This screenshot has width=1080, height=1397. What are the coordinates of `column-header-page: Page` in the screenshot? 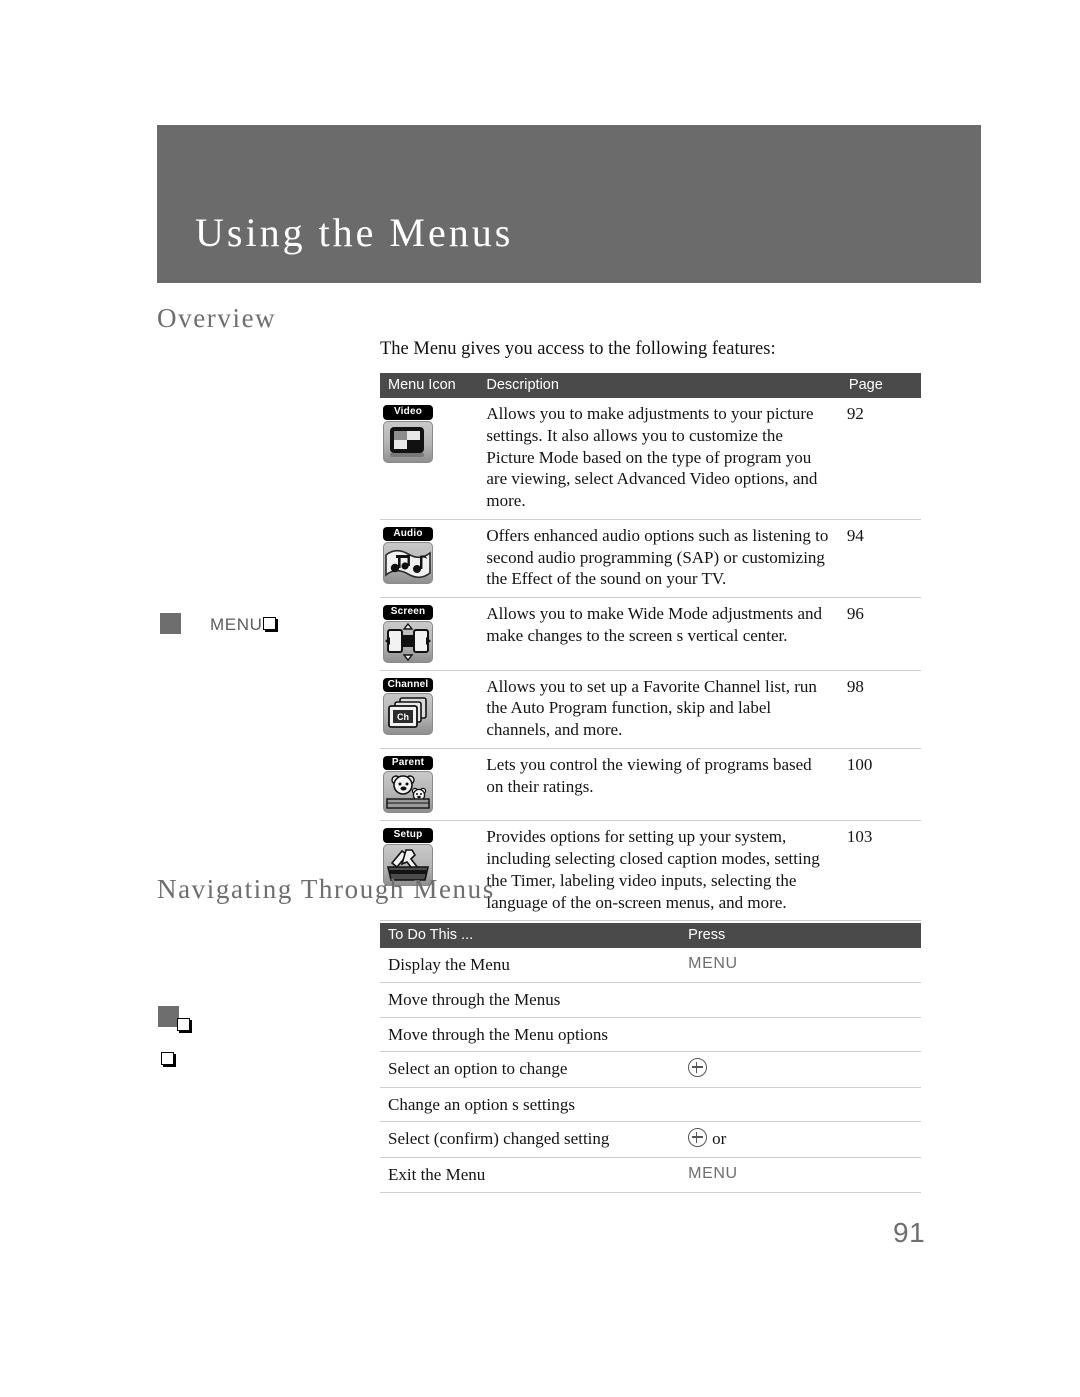 It's located at (878, 385).